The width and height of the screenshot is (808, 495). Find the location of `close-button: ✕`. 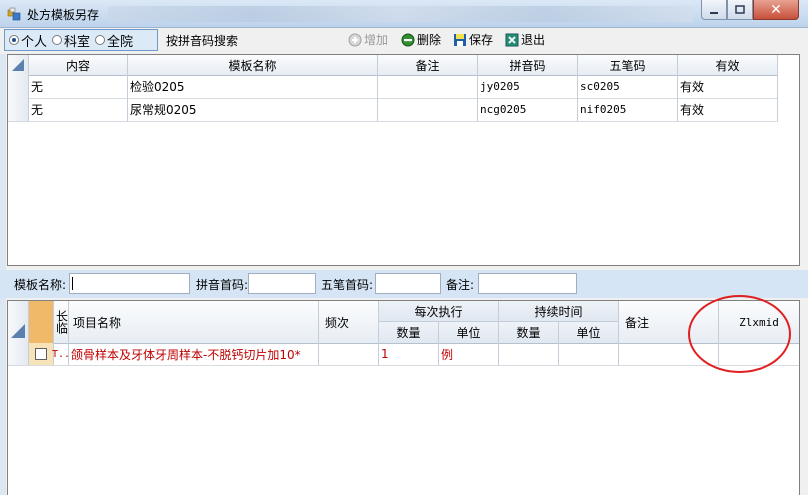

close-button: ✕ is located at coordinates (776, 10).